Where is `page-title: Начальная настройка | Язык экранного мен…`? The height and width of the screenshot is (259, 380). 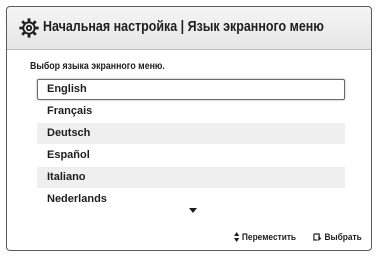
page-title: Начальная настройка | Язык экранного мен… is located at coordinates (183, 27).